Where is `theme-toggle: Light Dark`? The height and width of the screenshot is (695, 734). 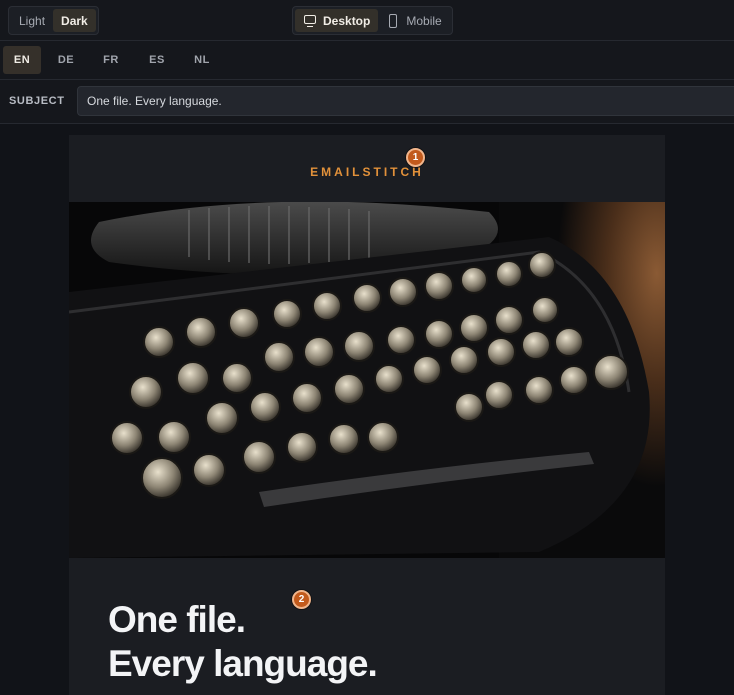
theme-toggle: Light Dark is located at coordinates (53, 20).